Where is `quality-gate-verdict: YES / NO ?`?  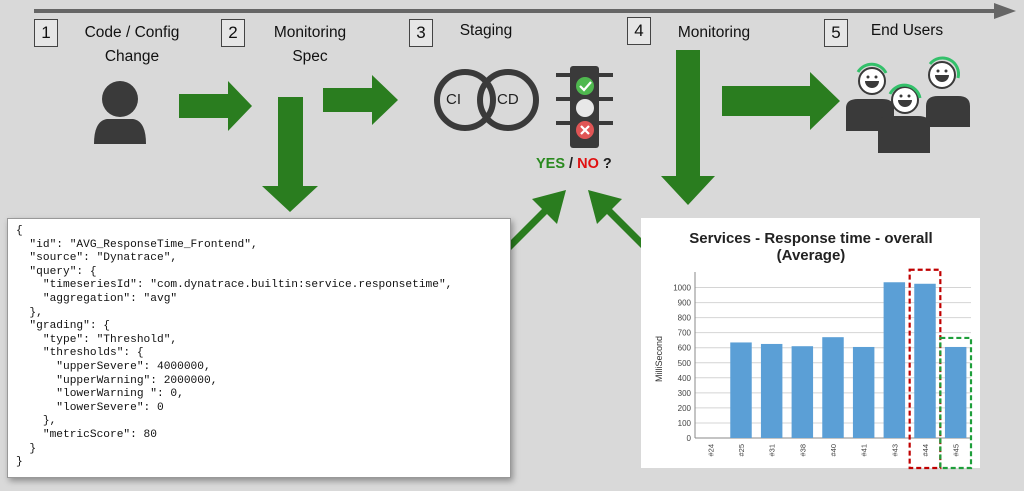
quality-gate-verdict: YES / NO ? is located at coordinates (574, 164).